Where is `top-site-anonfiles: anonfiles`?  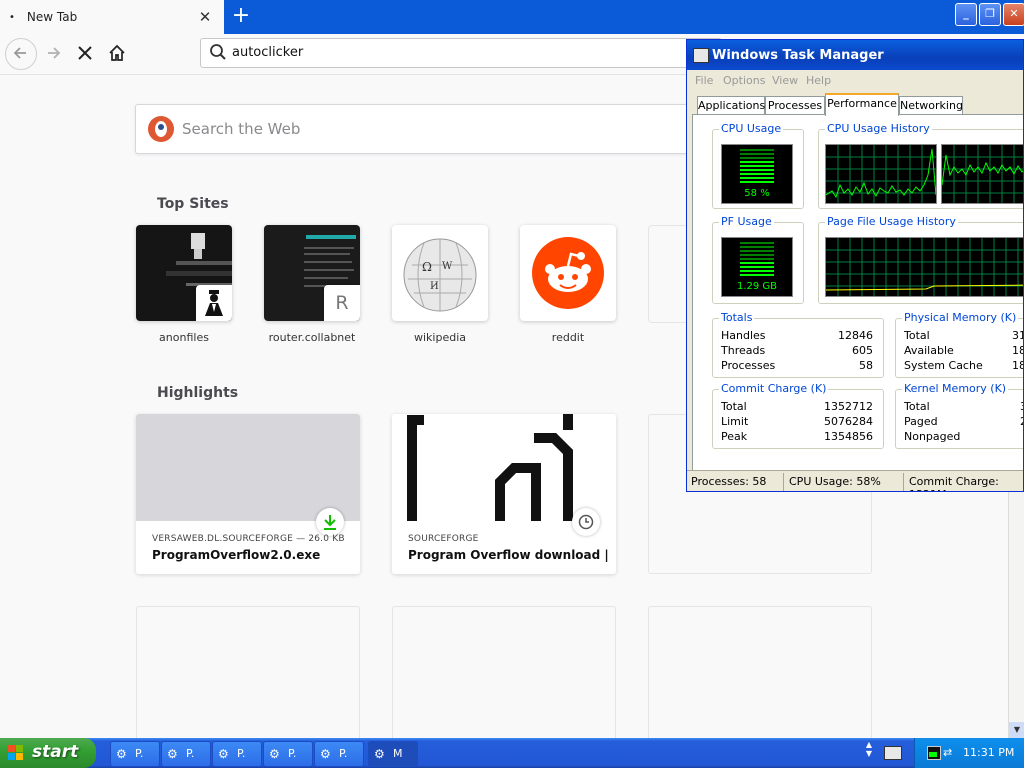 top-site-anonfiles: anonfiles is located at coordinates (184, 284).